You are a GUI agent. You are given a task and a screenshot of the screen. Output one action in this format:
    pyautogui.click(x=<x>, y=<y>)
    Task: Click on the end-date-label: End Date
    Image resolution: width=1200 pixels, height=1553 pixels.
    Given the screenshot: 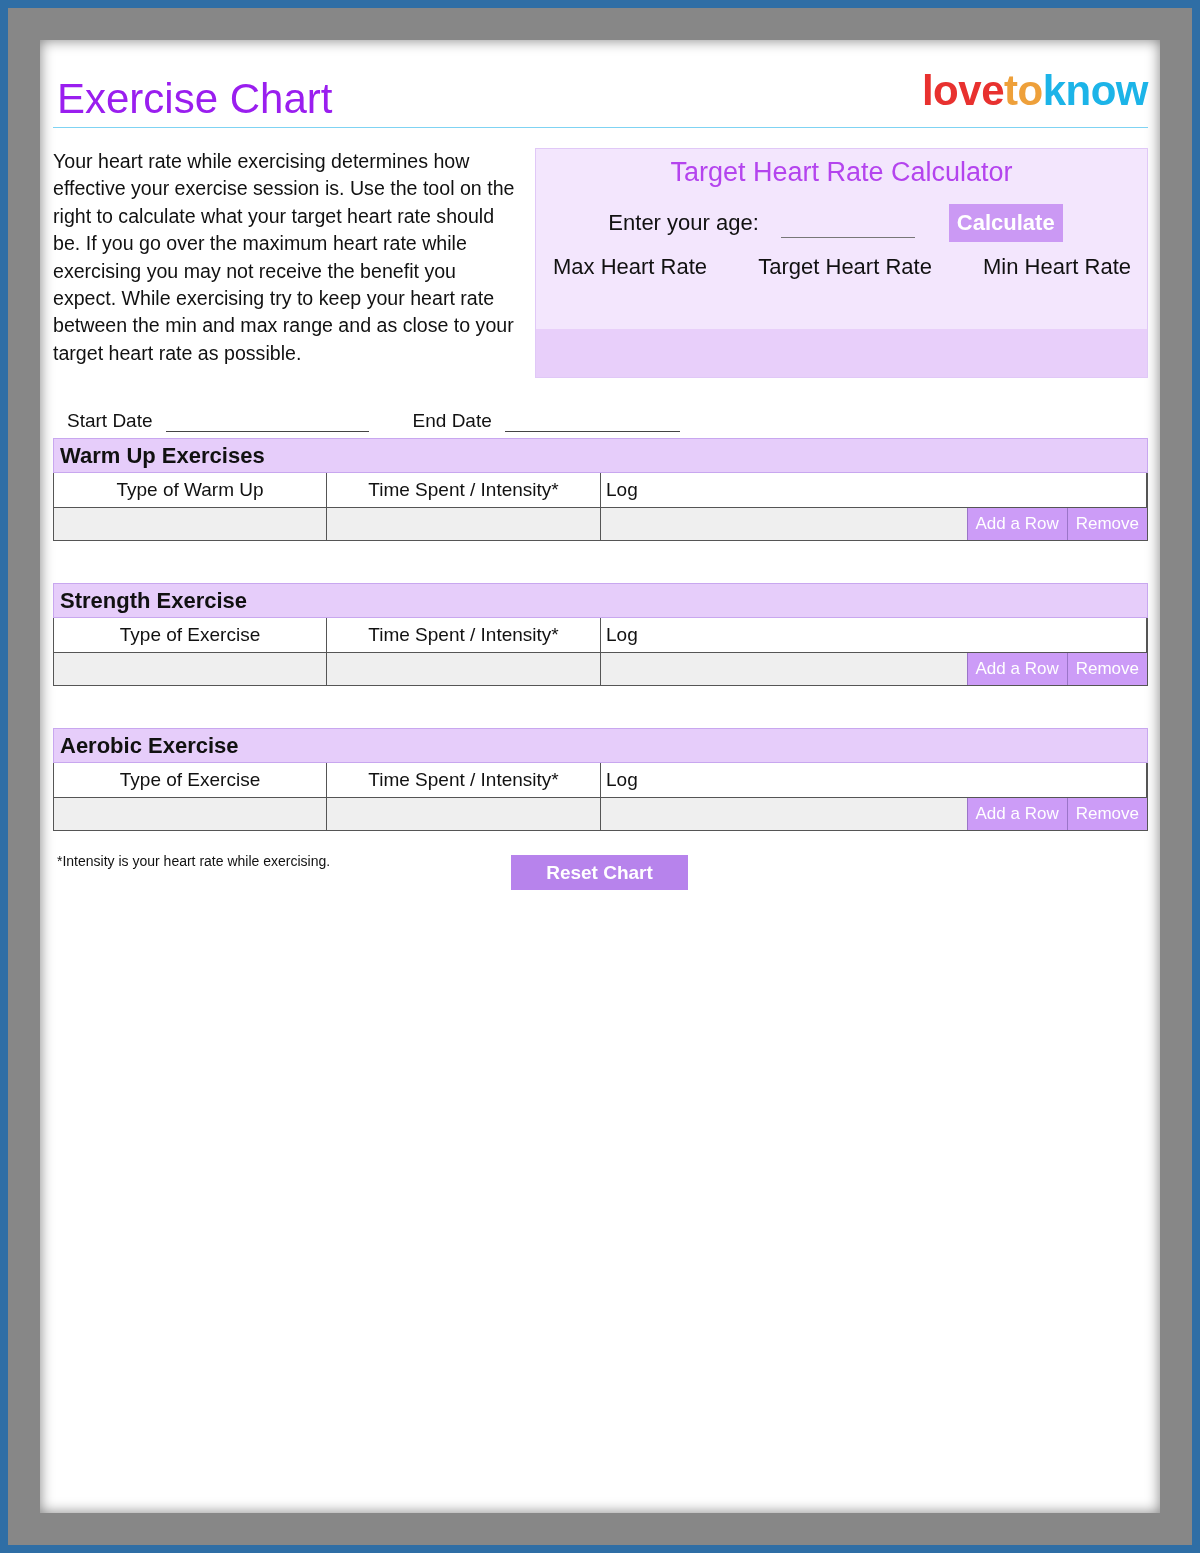 What is the action you would take?
    pyautogui.click(x=452, y=421)
    